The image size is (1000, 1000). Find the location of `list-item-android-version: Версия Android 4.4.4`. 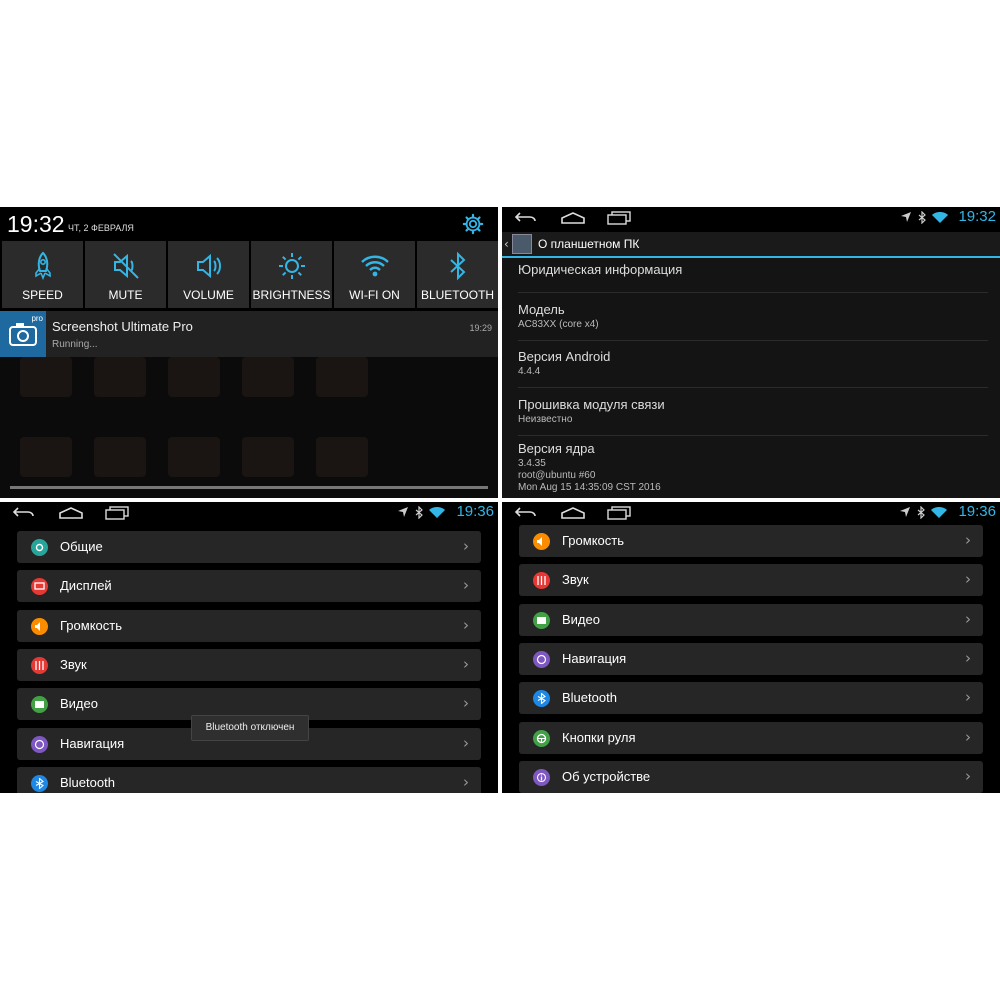

list-item-android-version: Версия Android 4.4.4 is located at coordinates (753, 363).